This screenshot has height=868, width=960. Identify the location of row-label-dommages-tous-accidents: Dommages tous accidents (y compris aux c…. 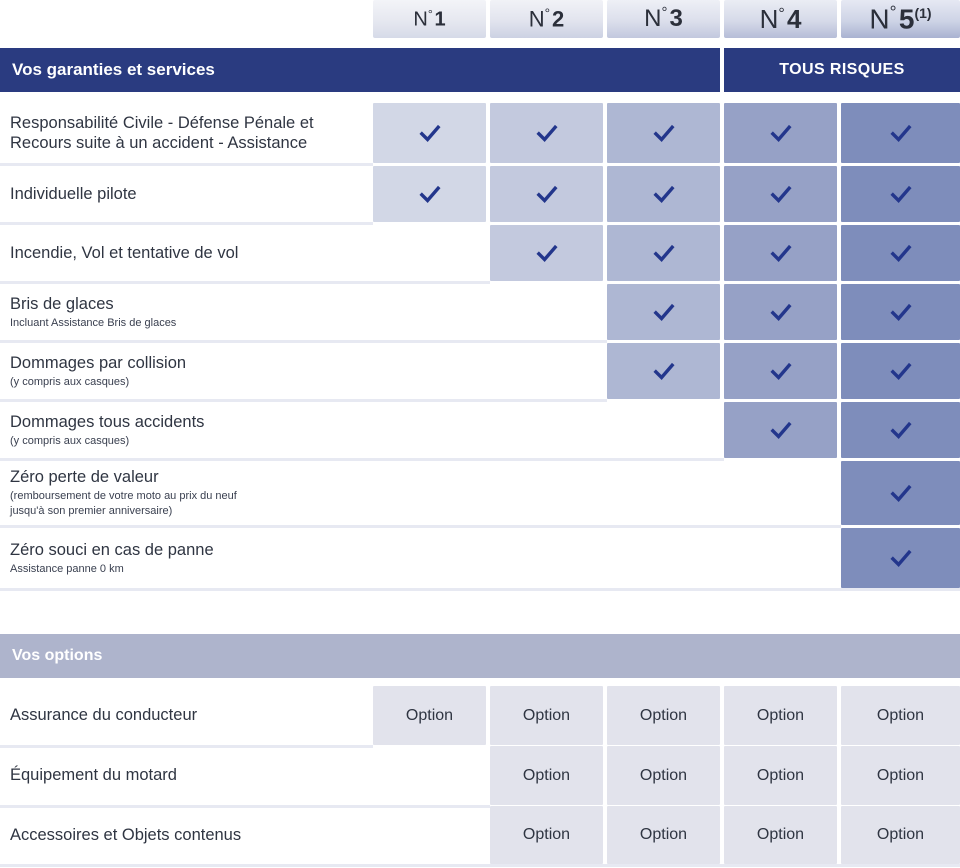
(362, 430).